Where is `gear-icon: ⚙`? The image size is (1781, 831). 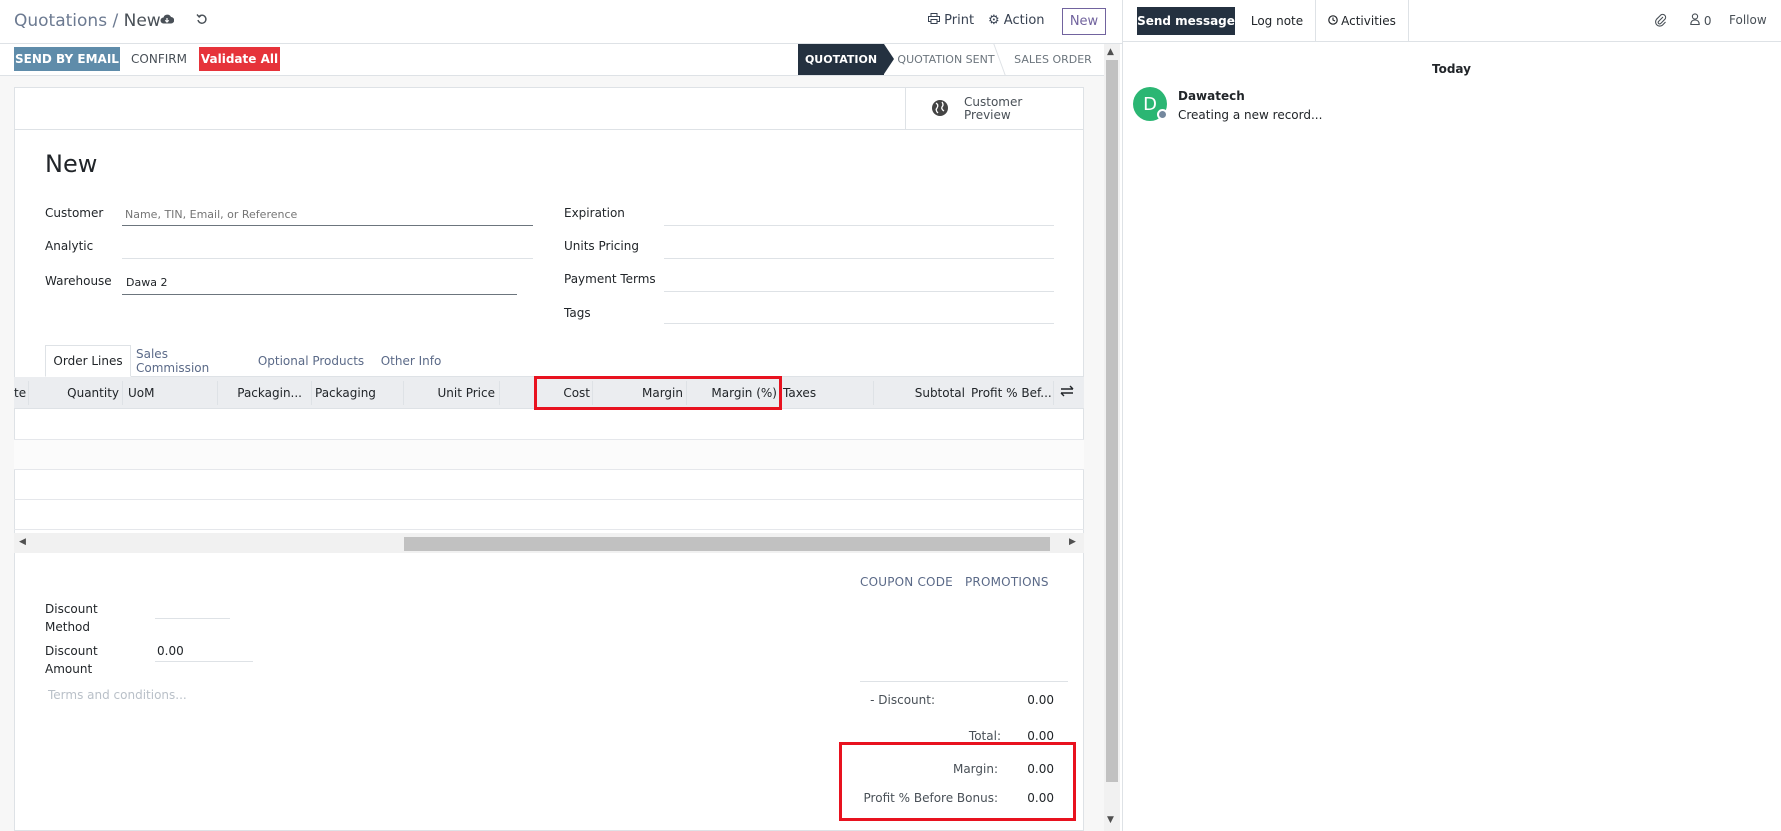
gear-icon: ⚙ is located at coordinates (994, 20).